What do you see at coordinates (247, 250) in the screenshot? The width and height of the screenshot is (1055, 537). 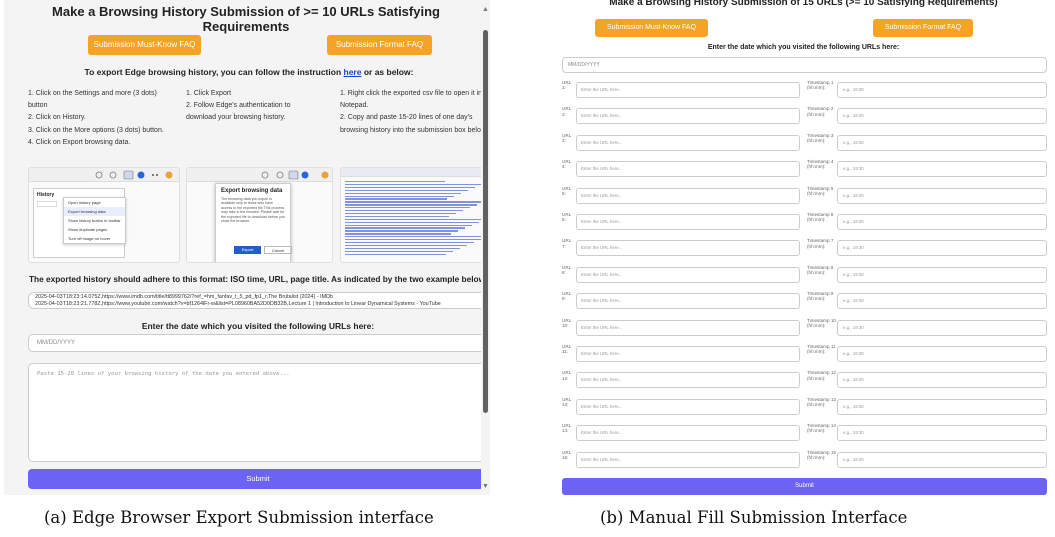 I see `export-button: Export` at bounding box center [247, 250].